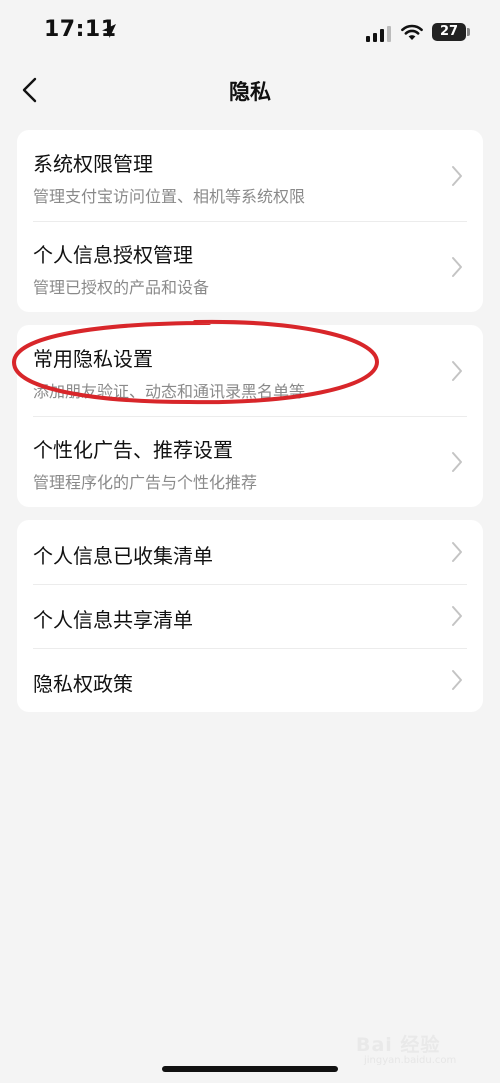  Describe the element at coordinates (113, 255) in the screenshot. I see `list-item-title: 个人信息授权管理` at that location.